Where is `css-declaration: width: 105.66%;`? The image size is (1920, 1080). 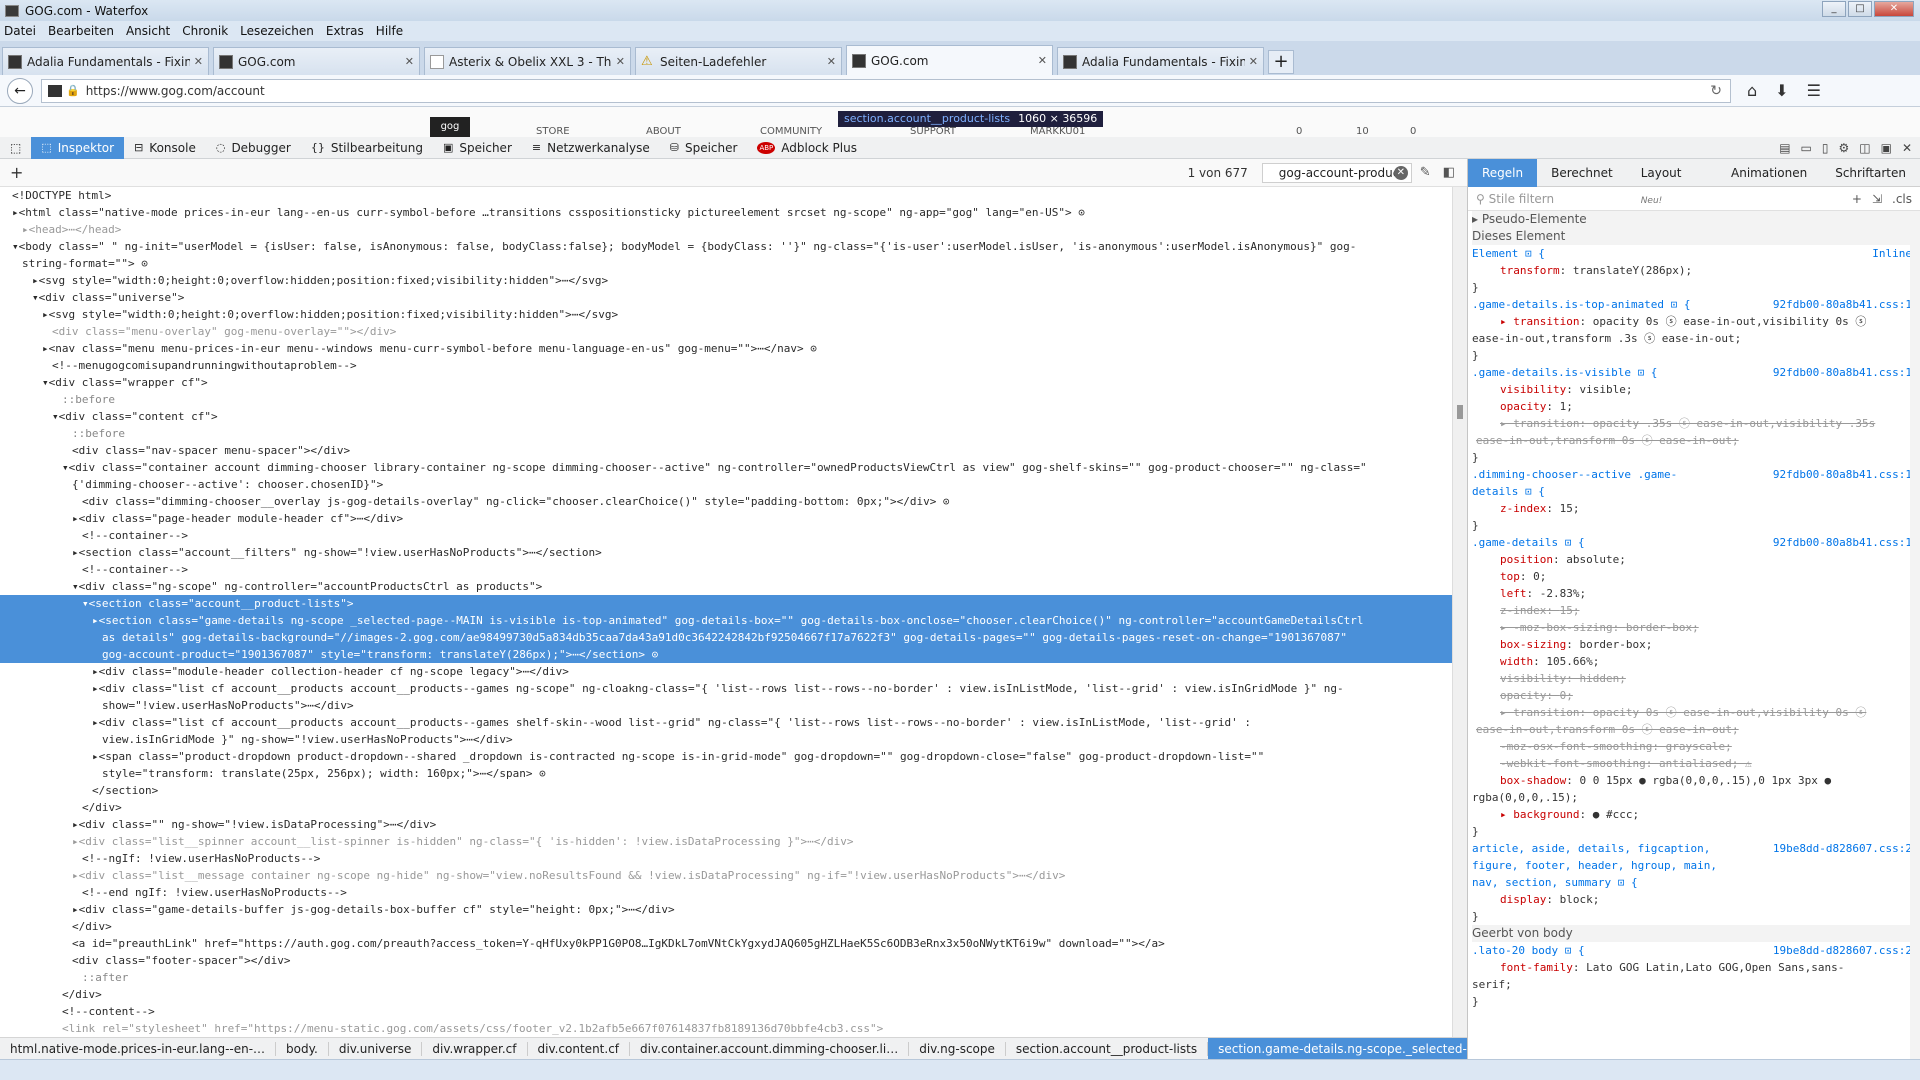
css-declaration: width: 105.66%; is located at coordinates (1696, 661).